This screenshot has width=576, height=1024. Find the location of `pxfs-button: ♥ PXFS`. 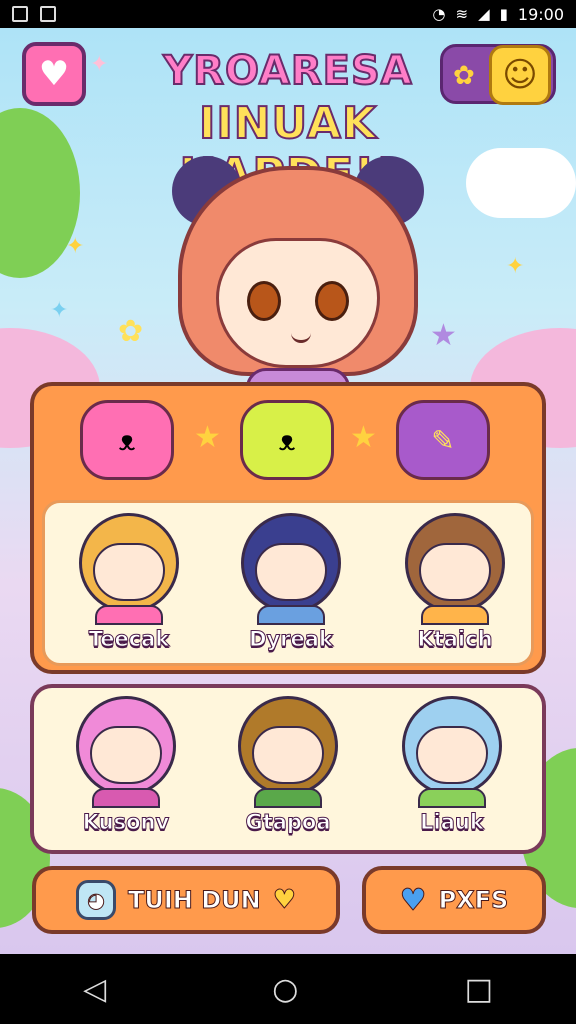

pxfs-button: ♥ PXFS is located at coordinates (454, 900).